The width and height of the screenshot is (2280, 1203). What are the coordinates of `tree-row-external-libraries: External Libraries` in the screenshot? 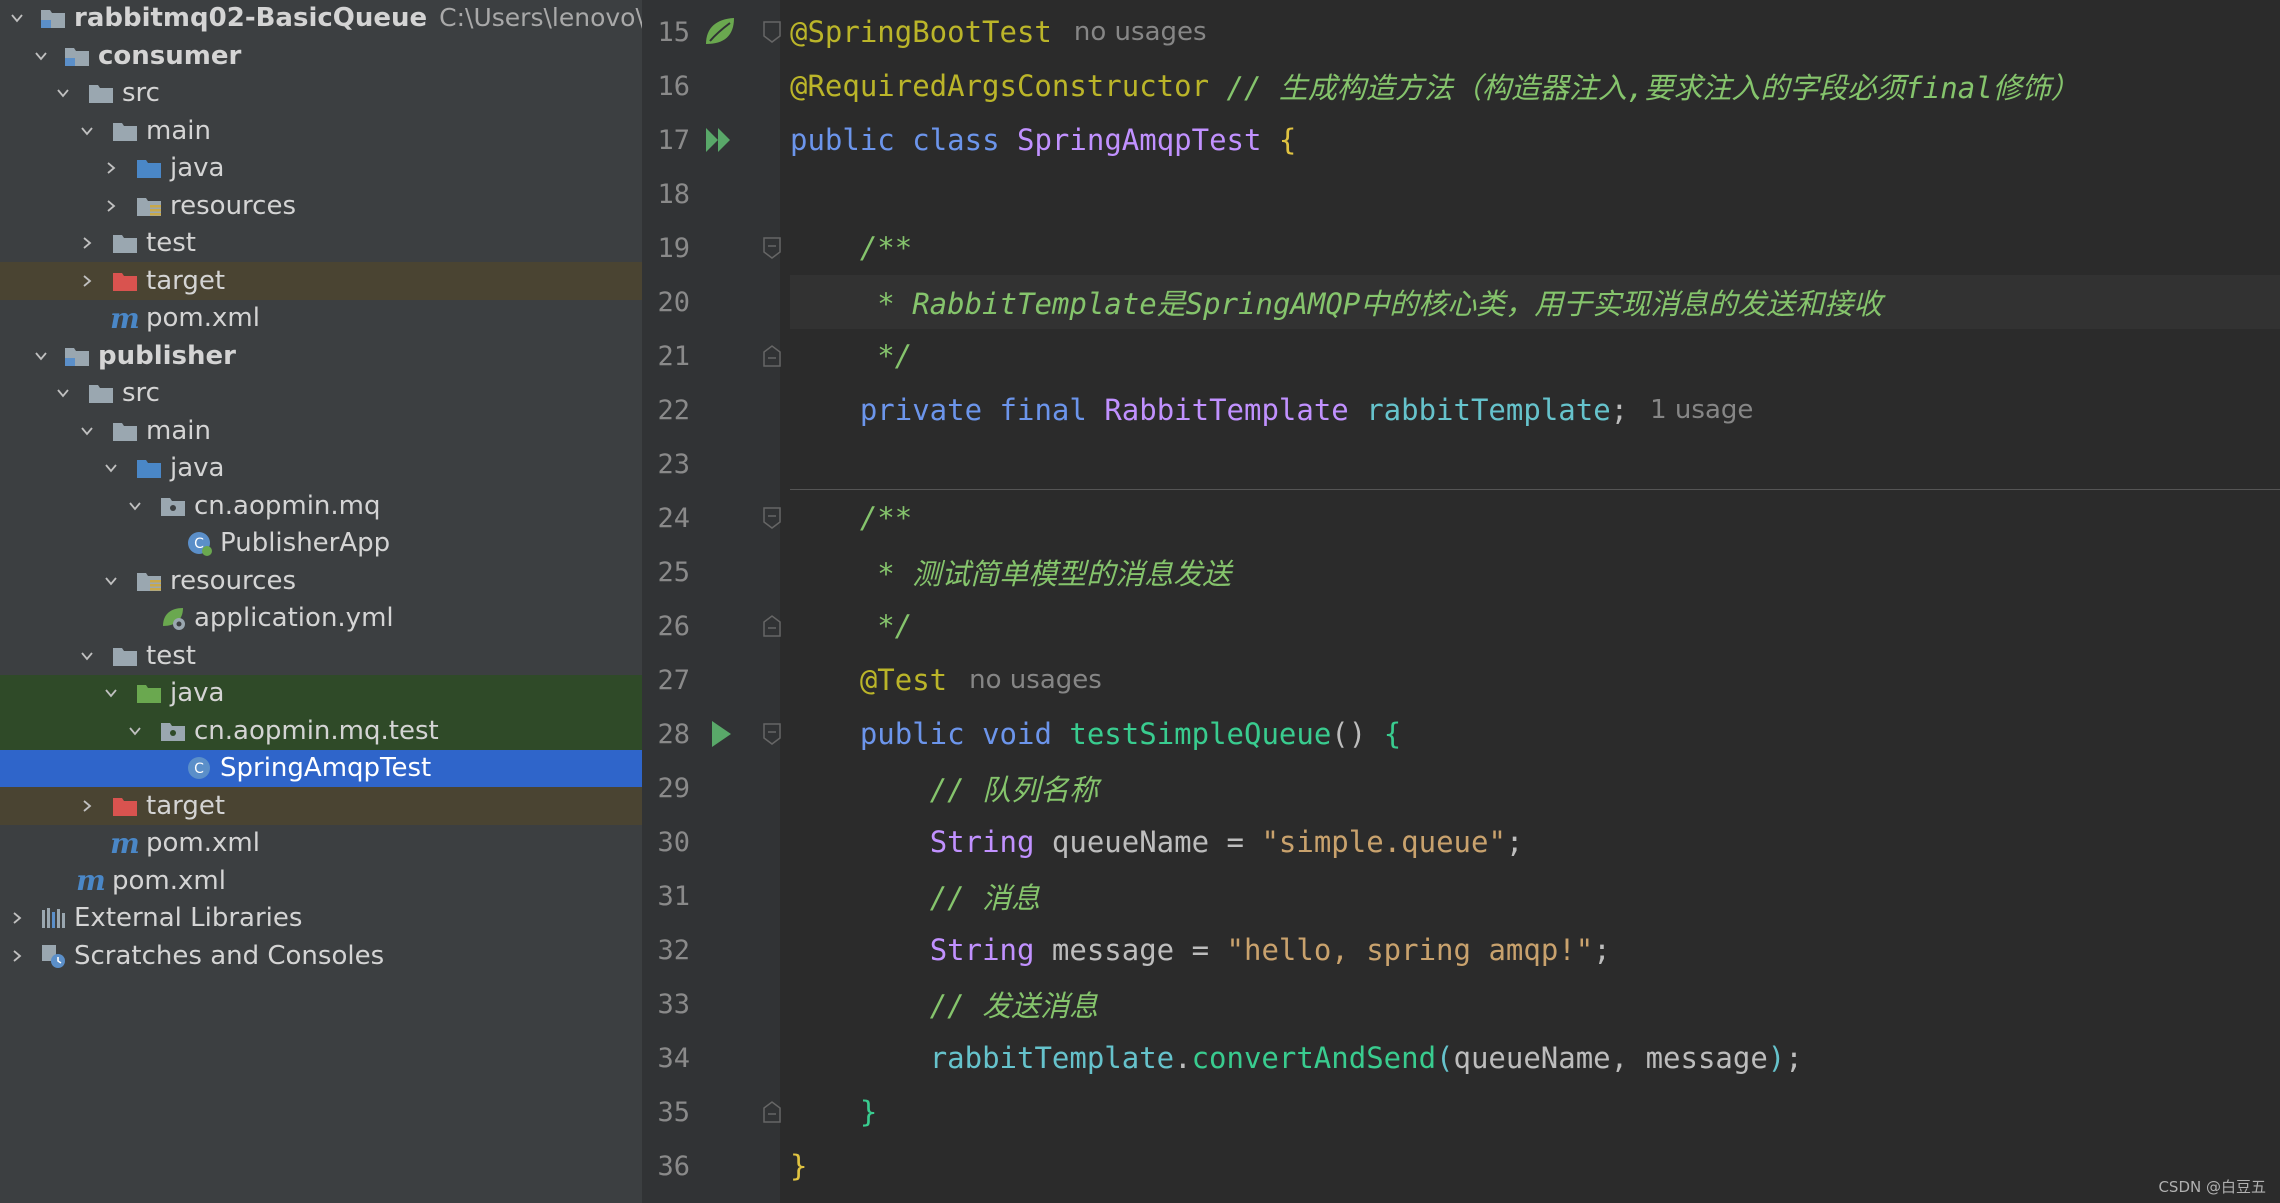 It's located at (321, 919).